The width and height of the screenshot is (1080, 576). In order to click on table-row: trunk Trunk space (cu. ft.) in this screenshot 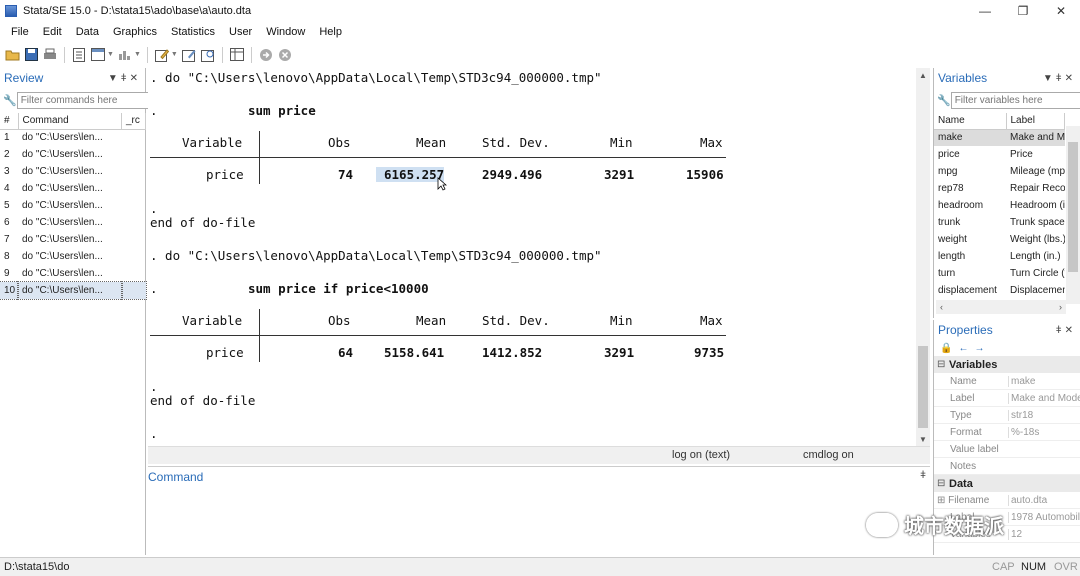, I will do `click(999, 222)`.